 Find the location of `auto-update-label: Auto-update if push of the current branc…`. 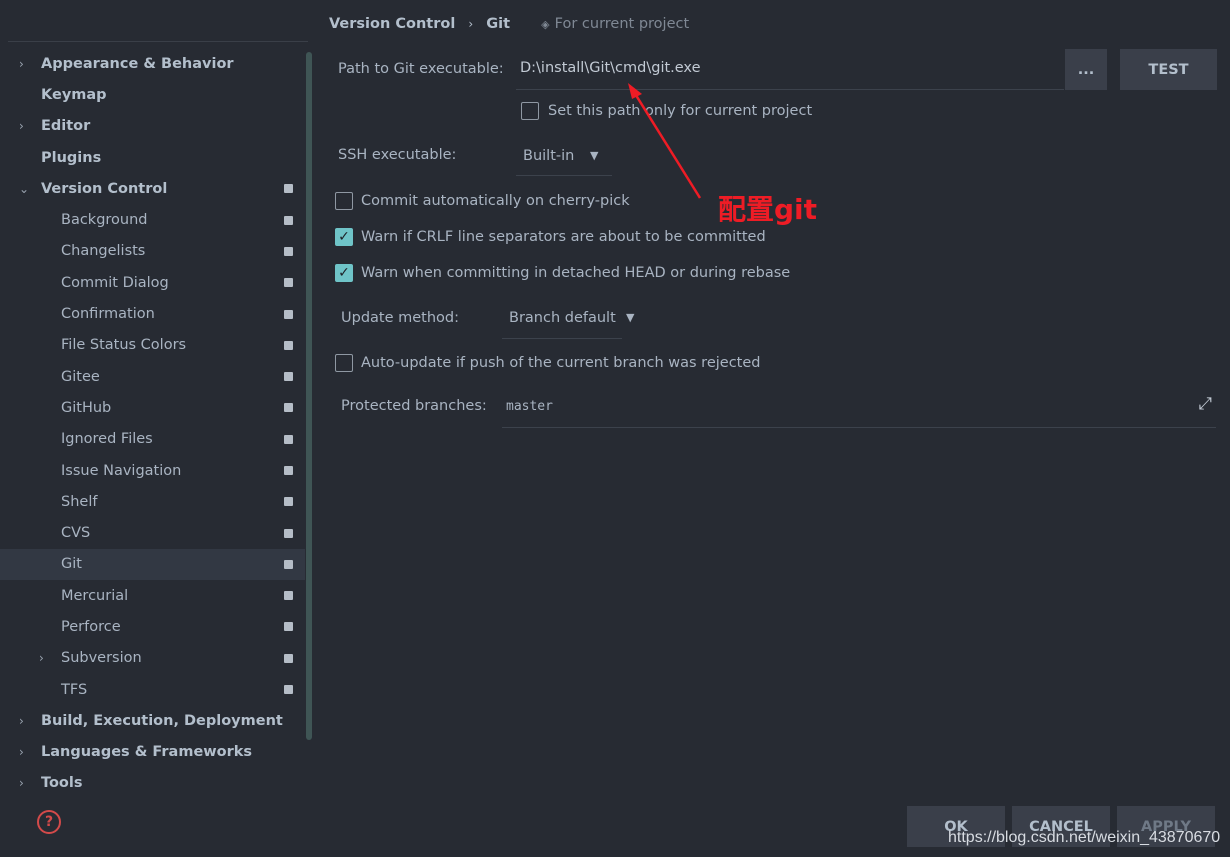

auto-update-label: Auto-update if push of the current branc… is located at coordinates (561, 363).